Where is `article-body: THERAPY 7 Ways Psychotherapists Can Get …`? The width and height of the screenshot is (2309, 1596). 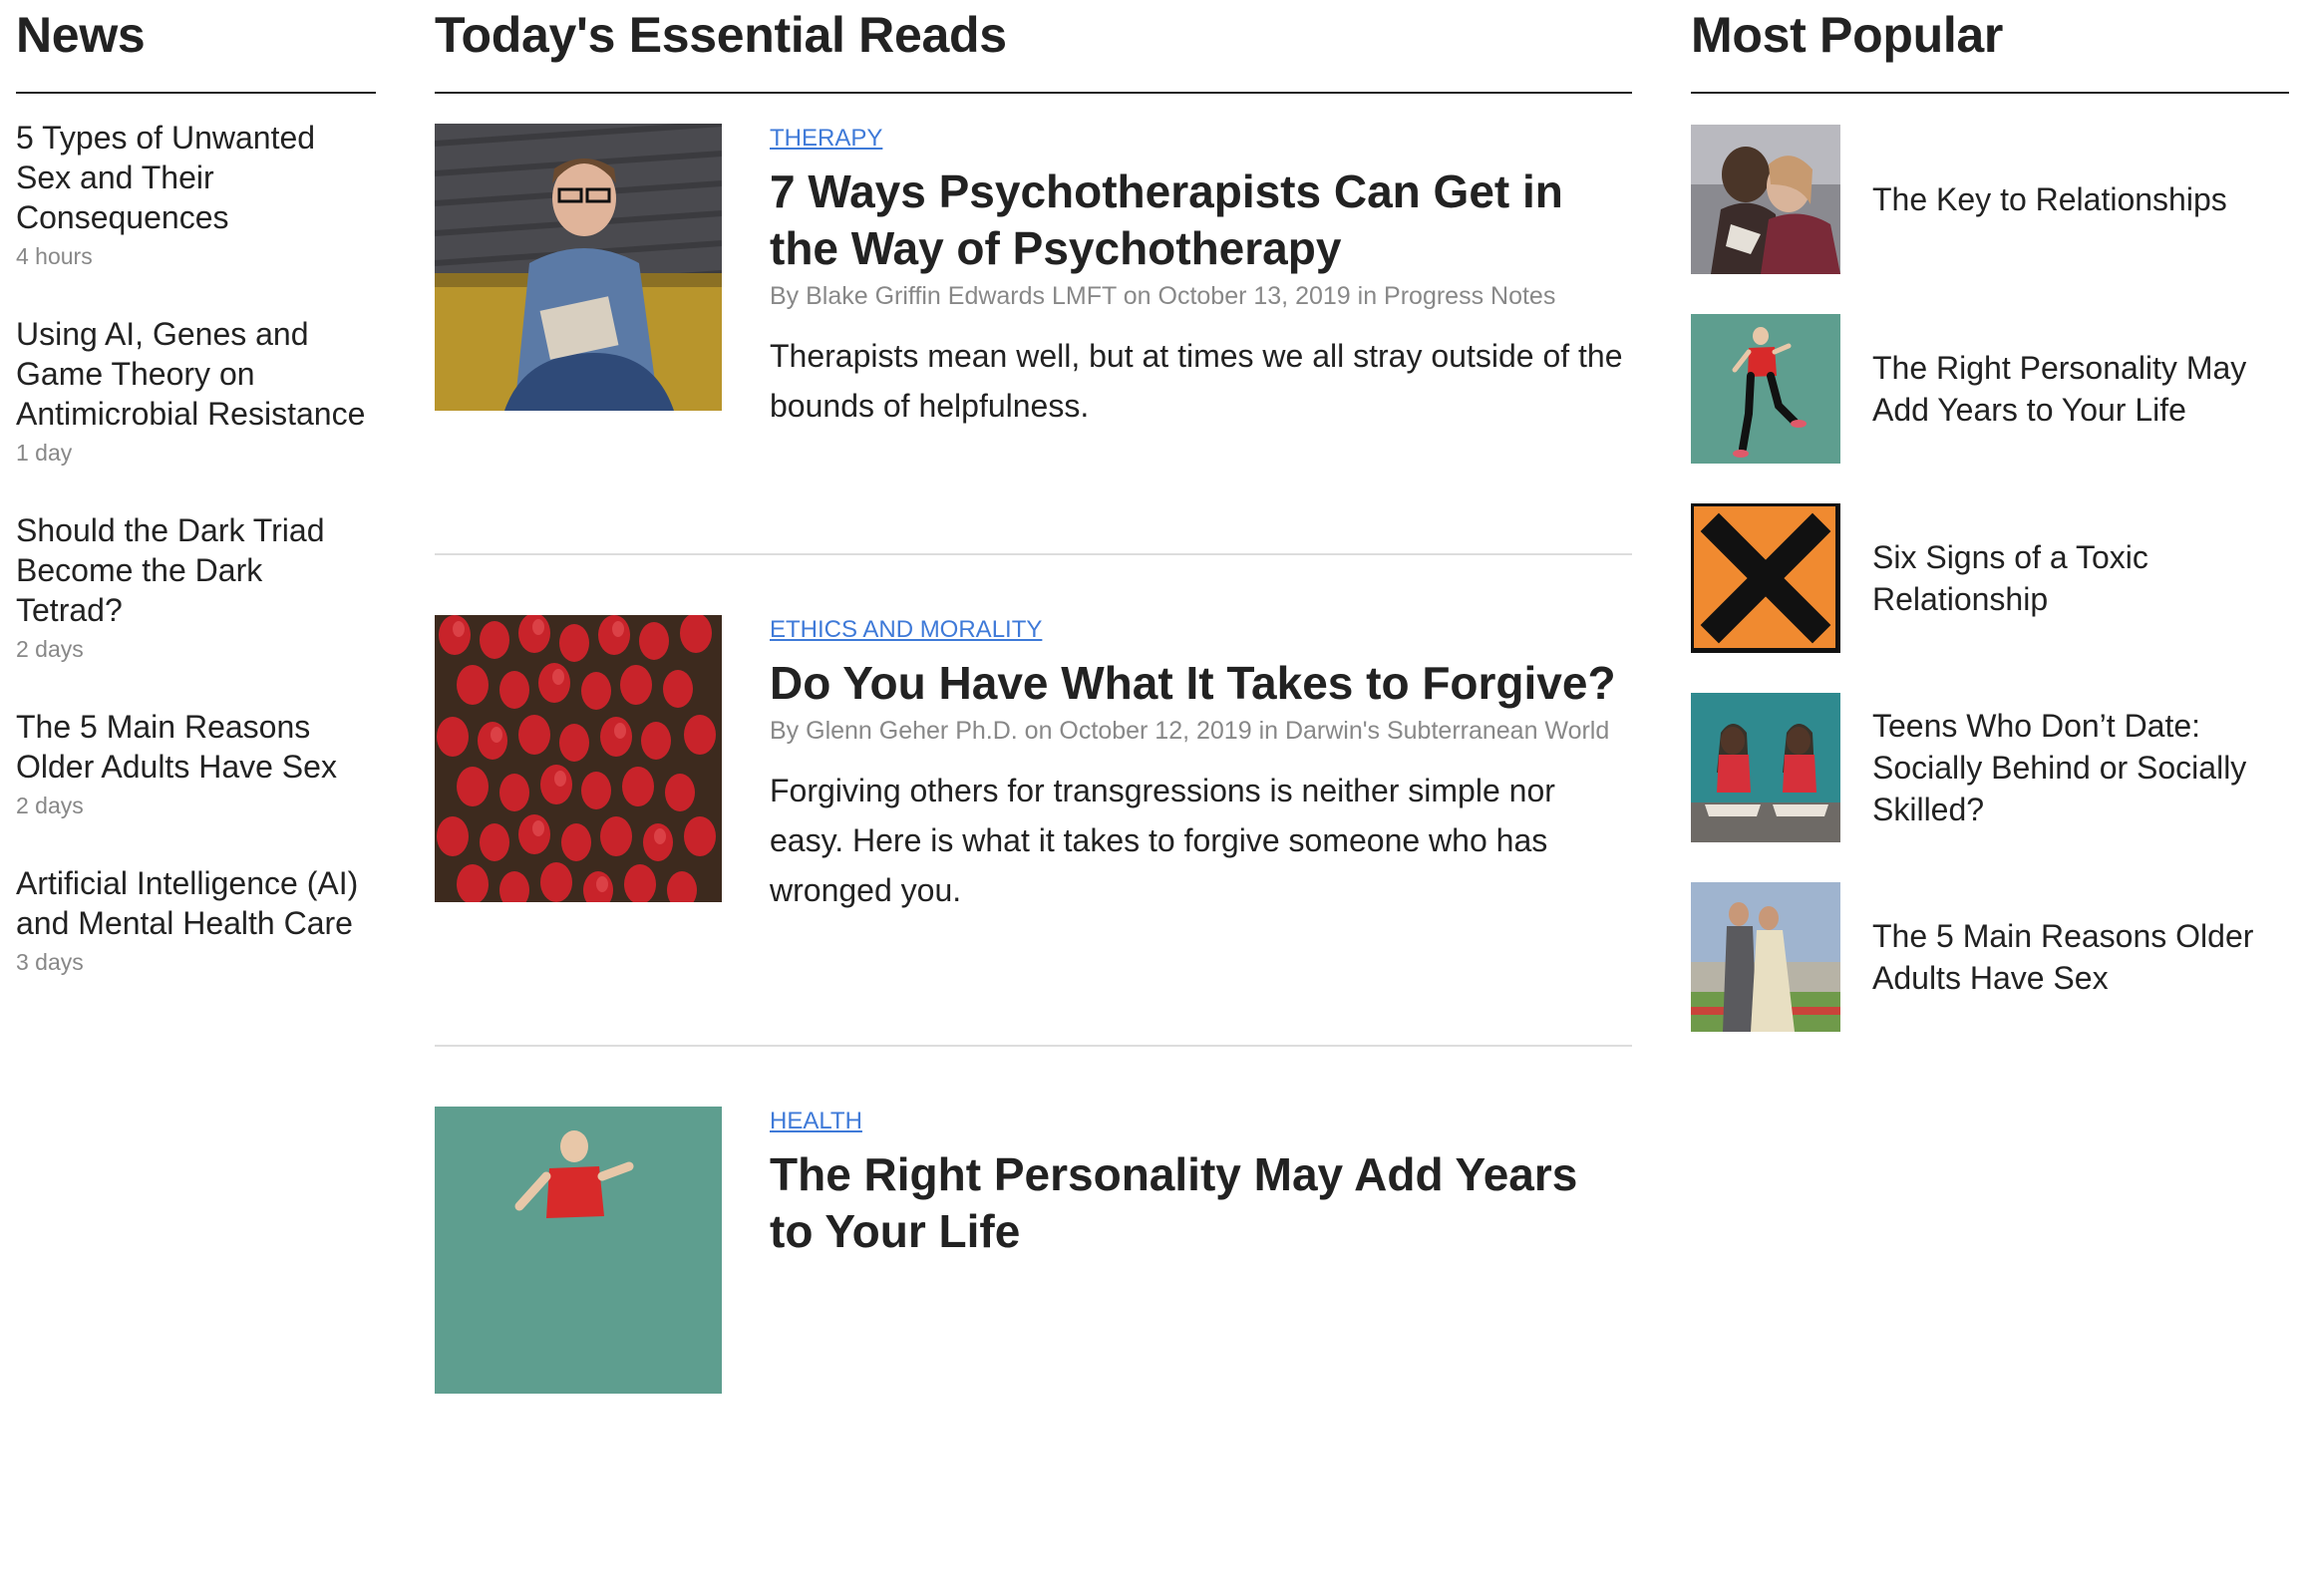 article-body: THERAPY 7 Ways Psychotherapists Can Get … is located at coordinates (1201, 277).